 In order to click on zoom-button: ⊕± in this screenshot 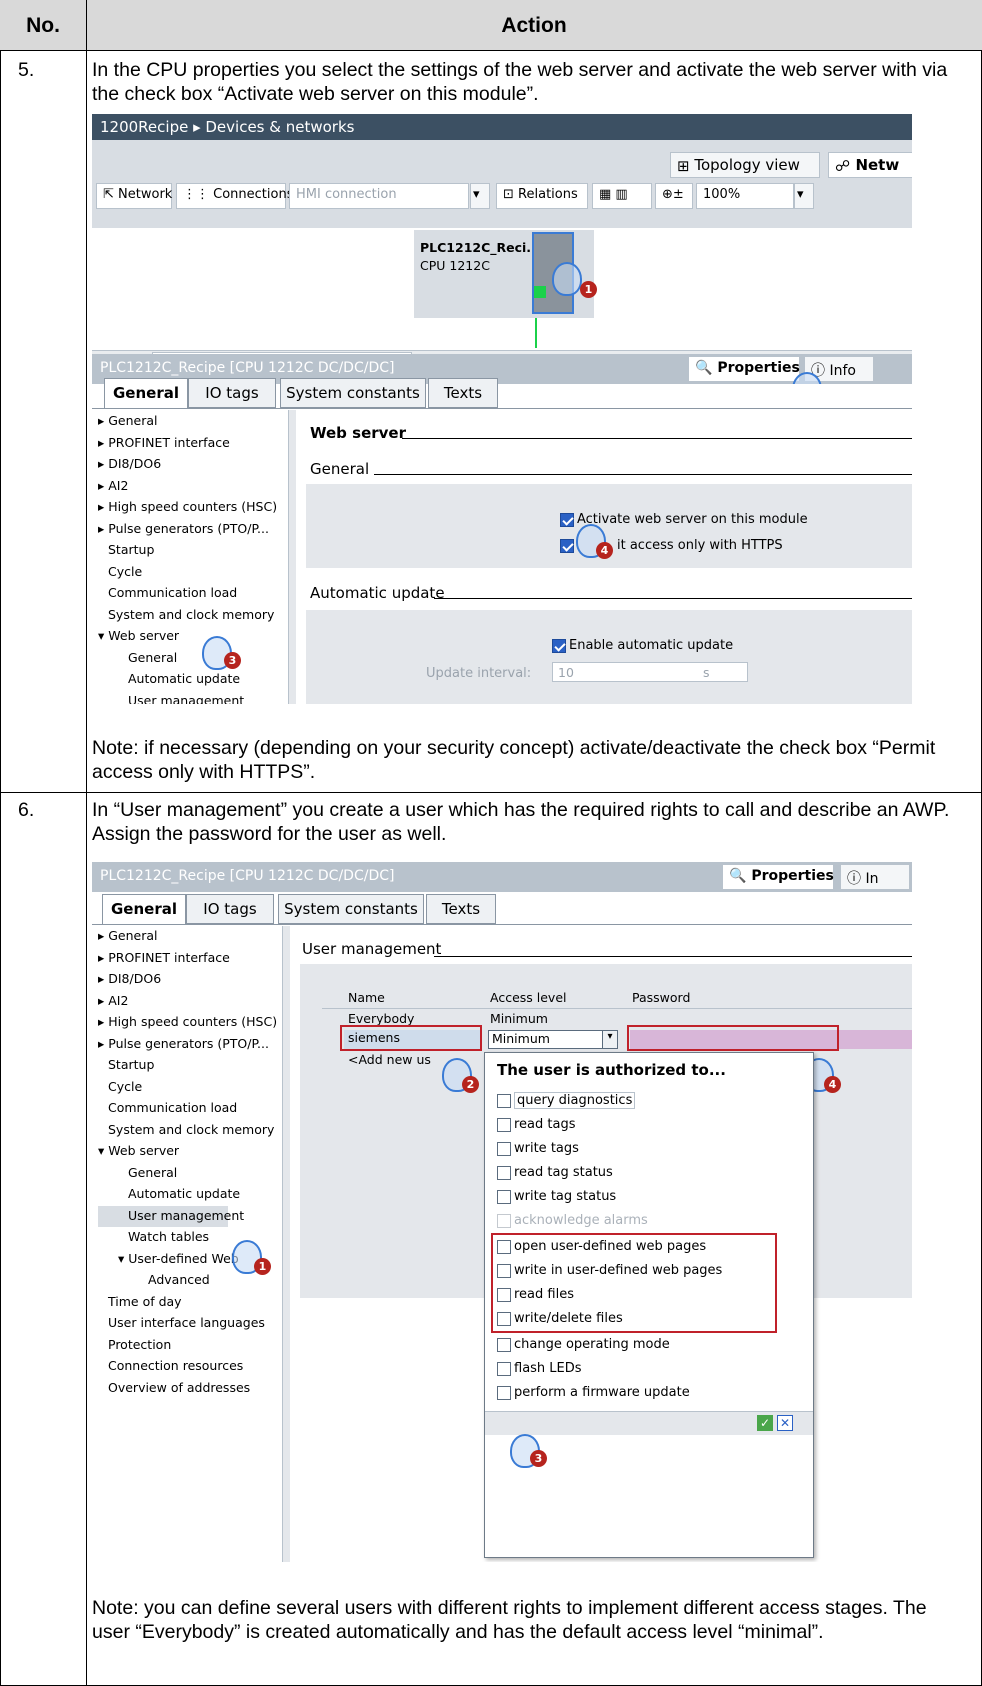, I will do `click(674, 196)`.